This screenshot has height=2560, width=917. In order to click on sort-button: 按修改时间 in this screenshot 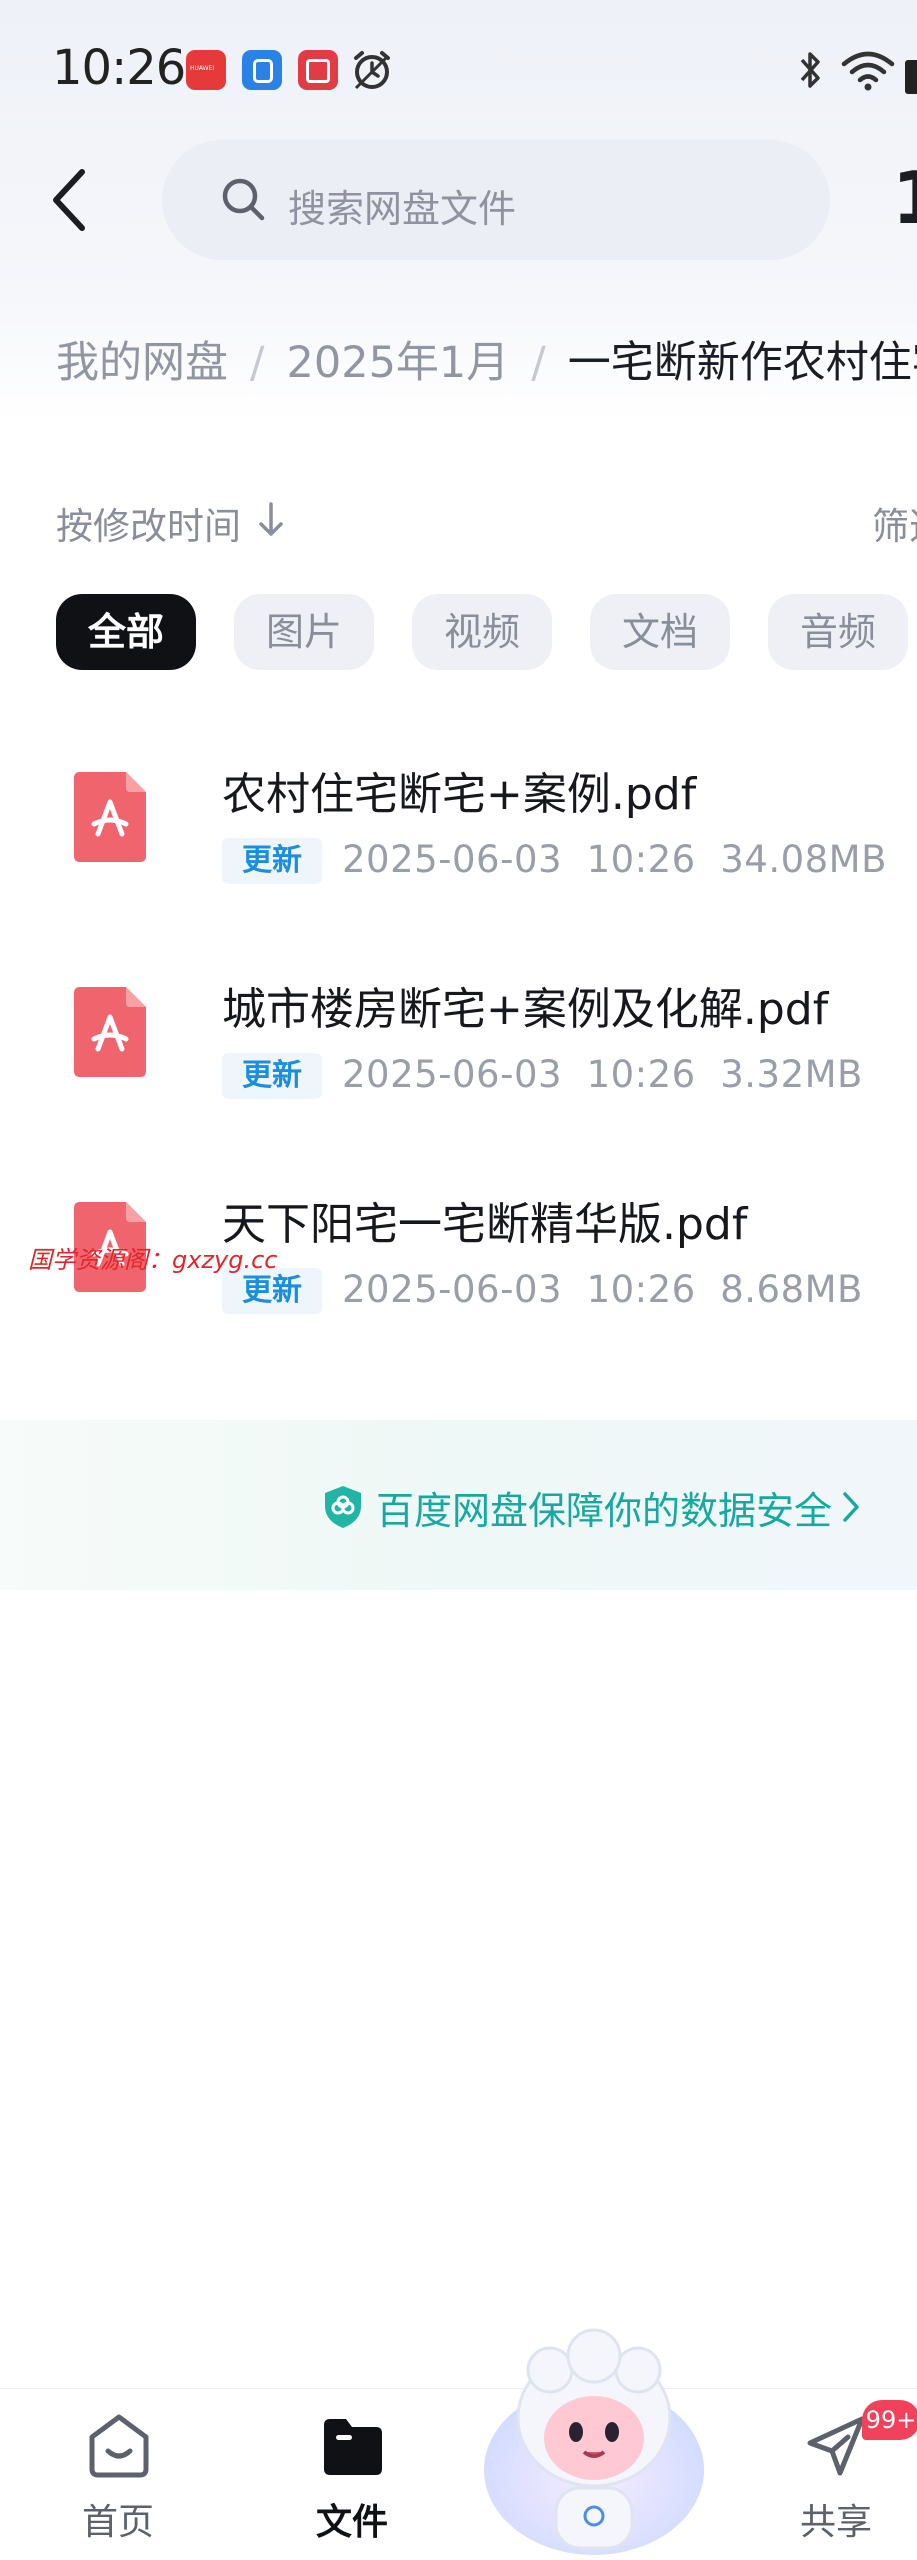, I will do `click(148, 523)`.